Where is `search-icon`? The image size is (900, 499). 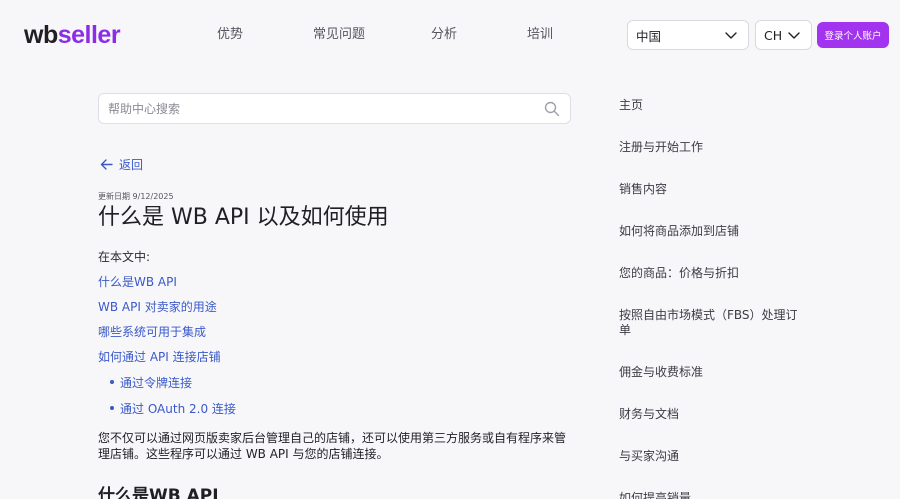
search-icon is located at coordinates (552, 109).